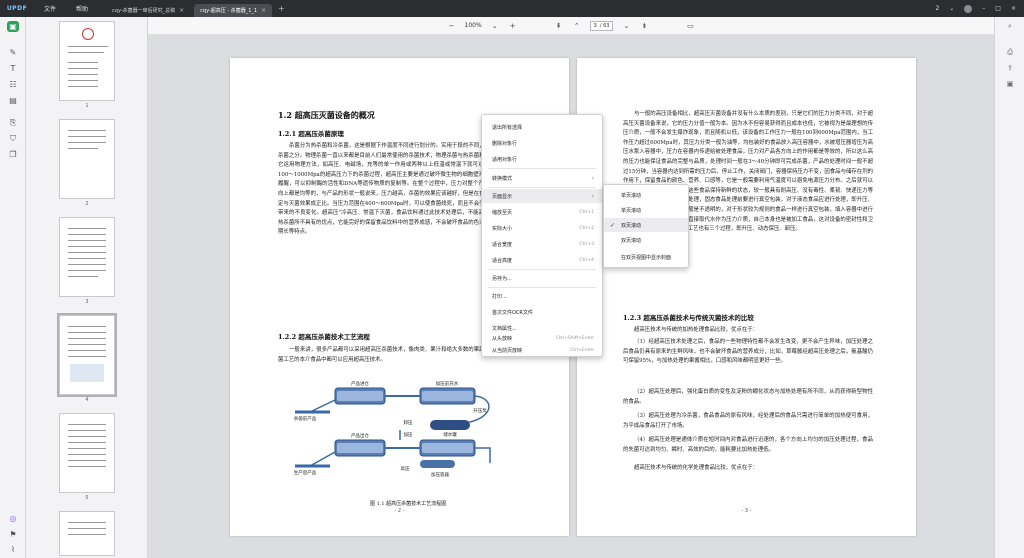 This screenshot has height=558, width=1024. What do you see at coordinates (559, 26) in the screenshot?
I see `first-page-icon: ⇞` at bounding box center [559, 26].